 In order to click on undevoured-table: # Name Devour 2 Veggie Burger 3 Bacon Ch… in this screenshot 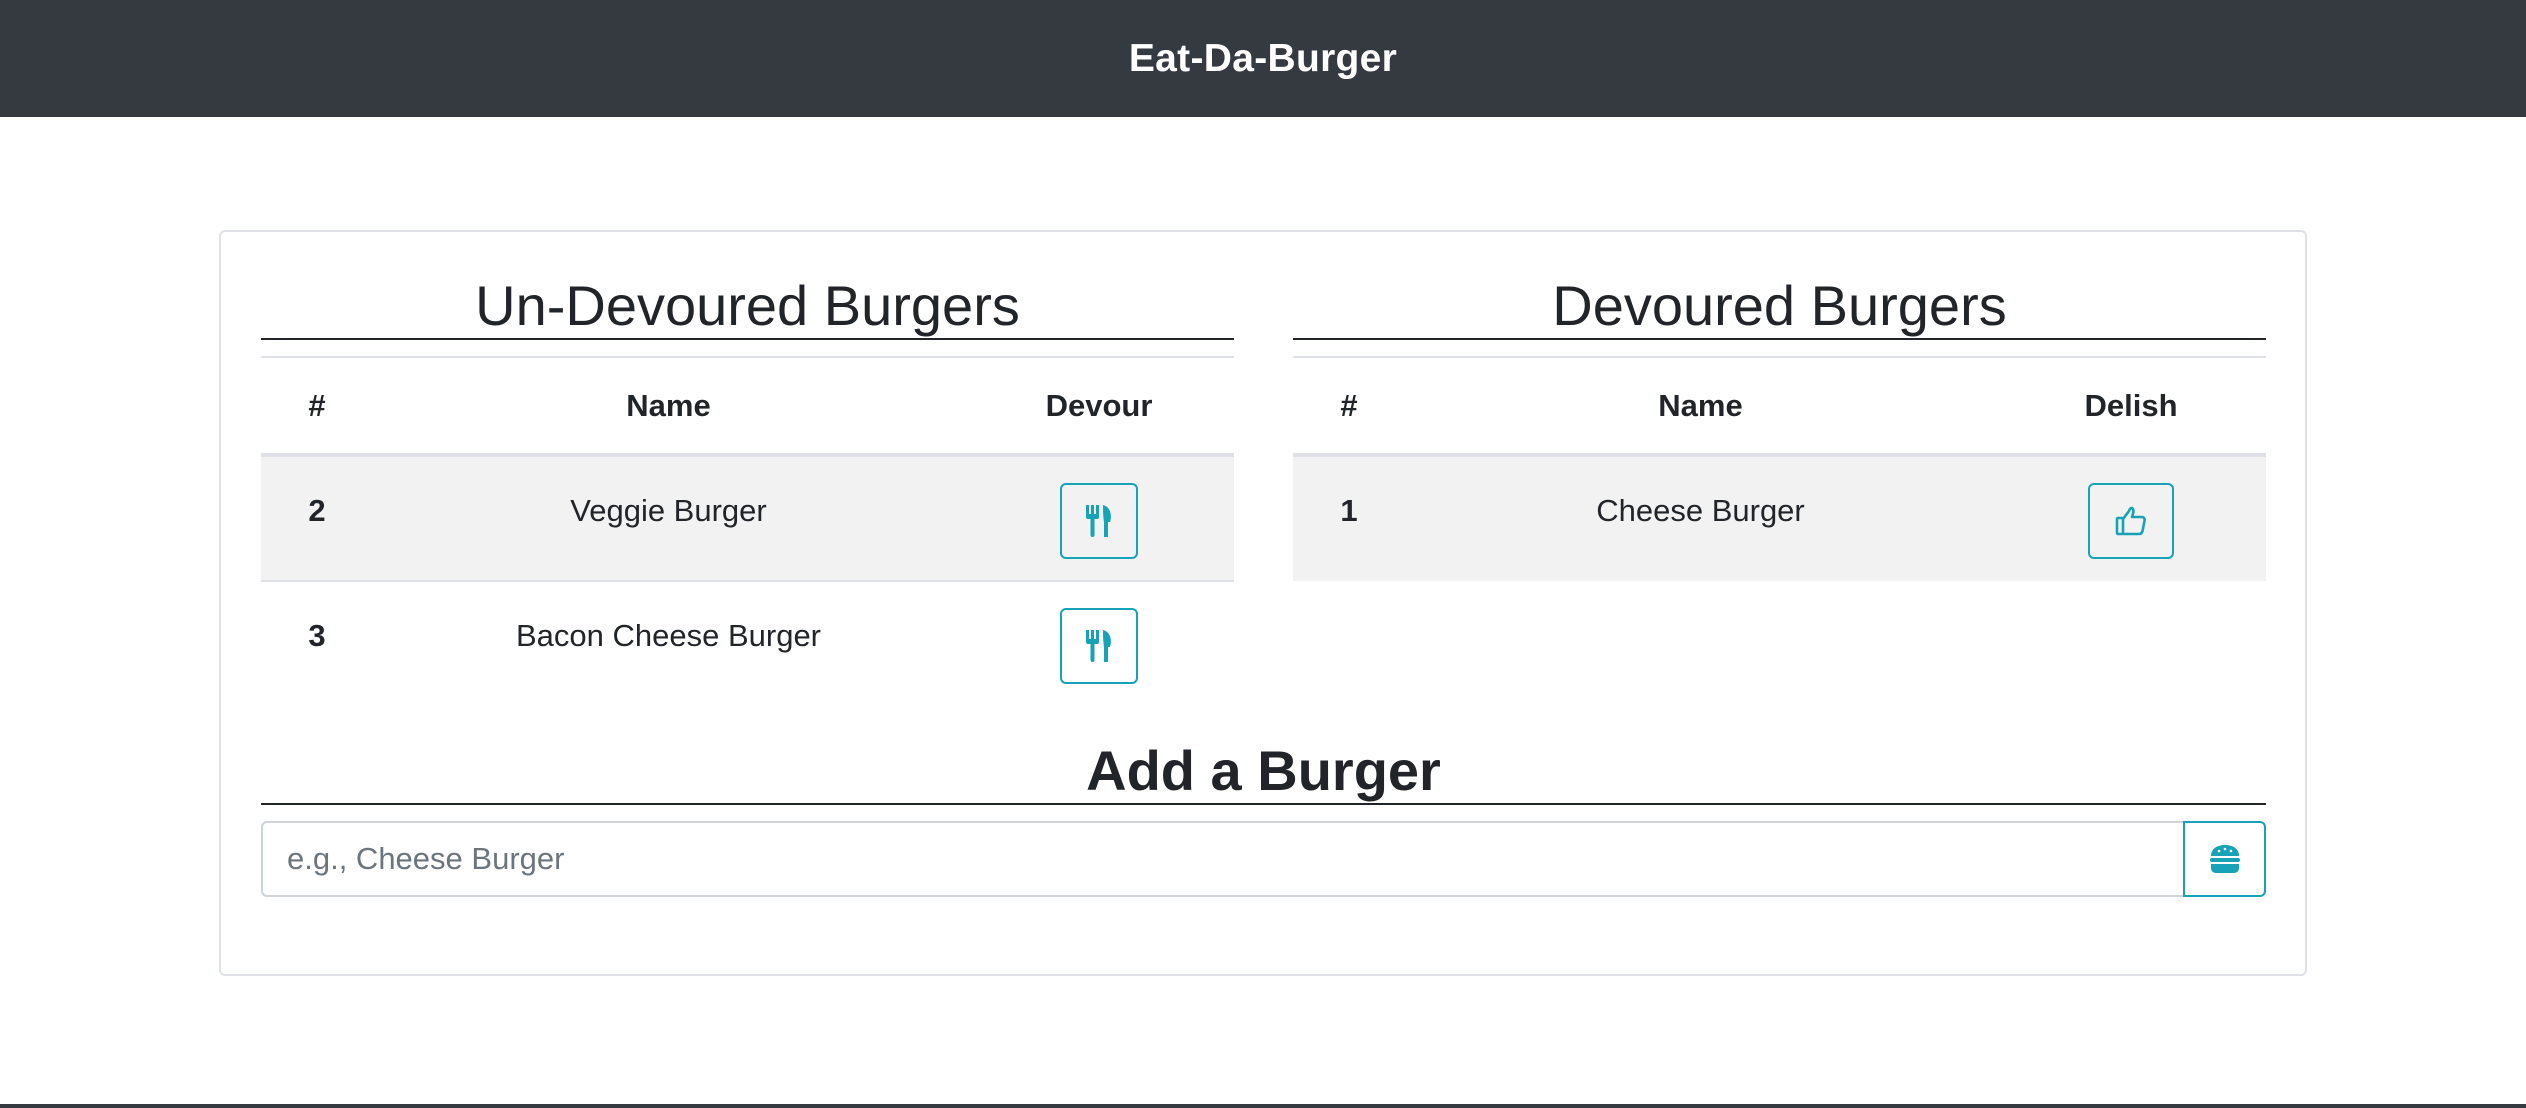, I will do `click(747, 531)`.